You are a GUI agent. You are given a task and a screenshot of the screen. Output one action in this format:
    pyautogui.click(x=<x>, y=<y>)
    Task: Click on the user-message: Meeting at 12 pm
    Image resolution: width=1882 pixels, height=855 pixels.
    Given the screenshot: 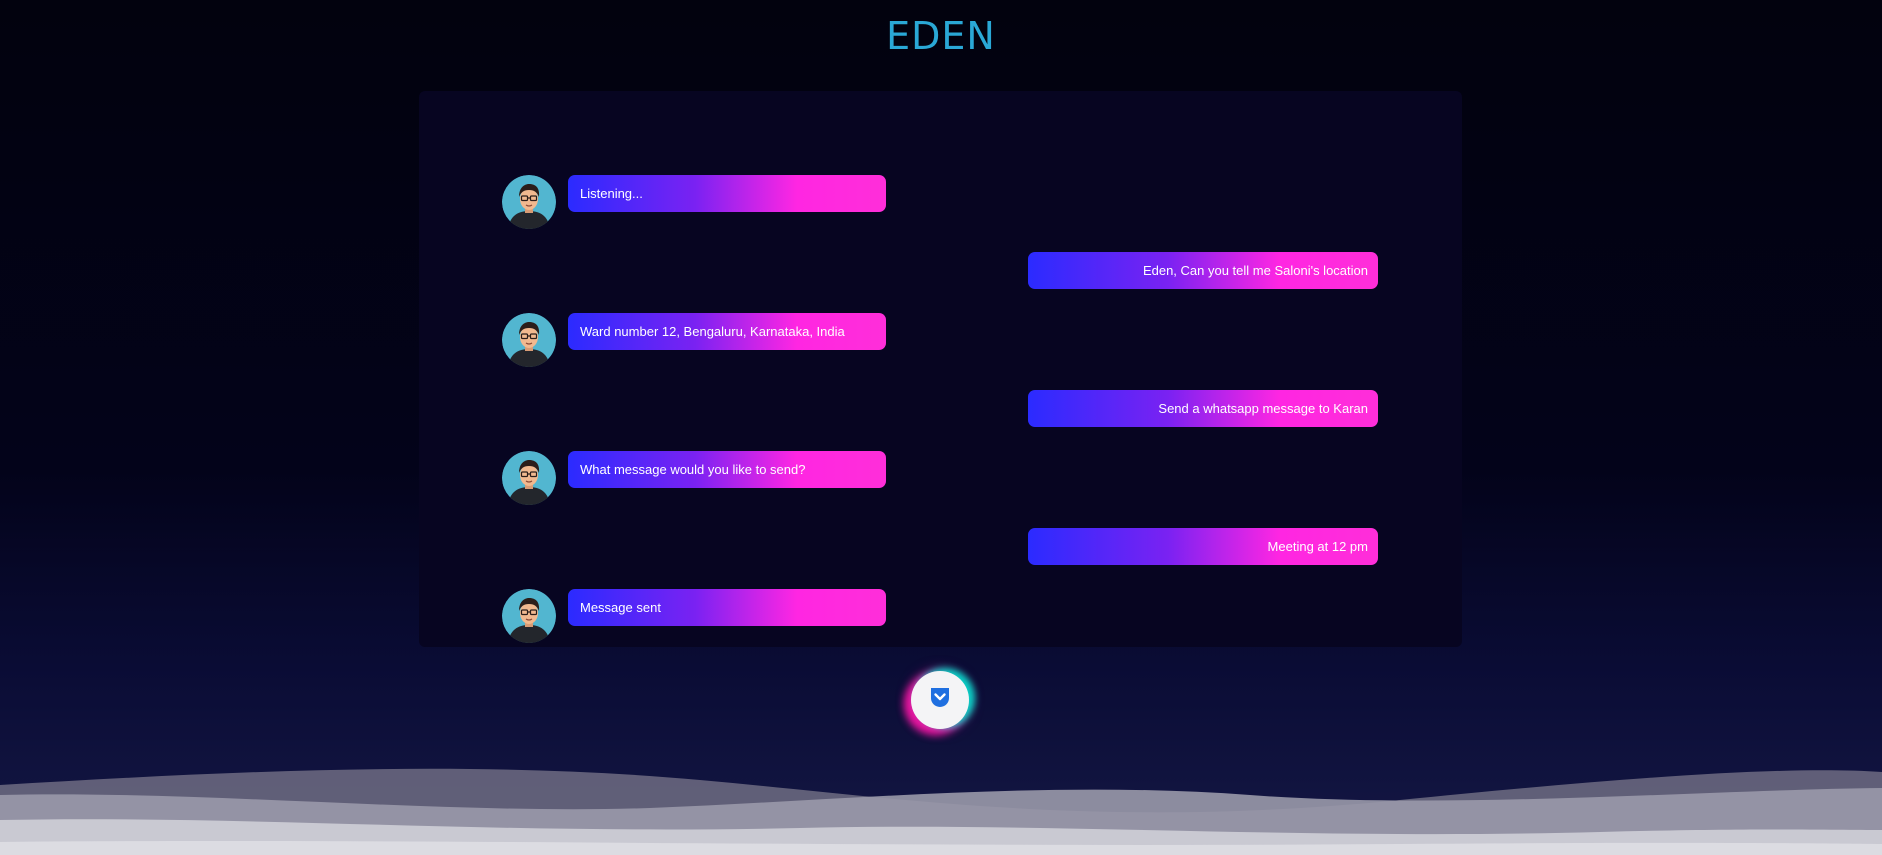 What is the action you would take?
    pyautogui.click(x=1203, y=546)
    